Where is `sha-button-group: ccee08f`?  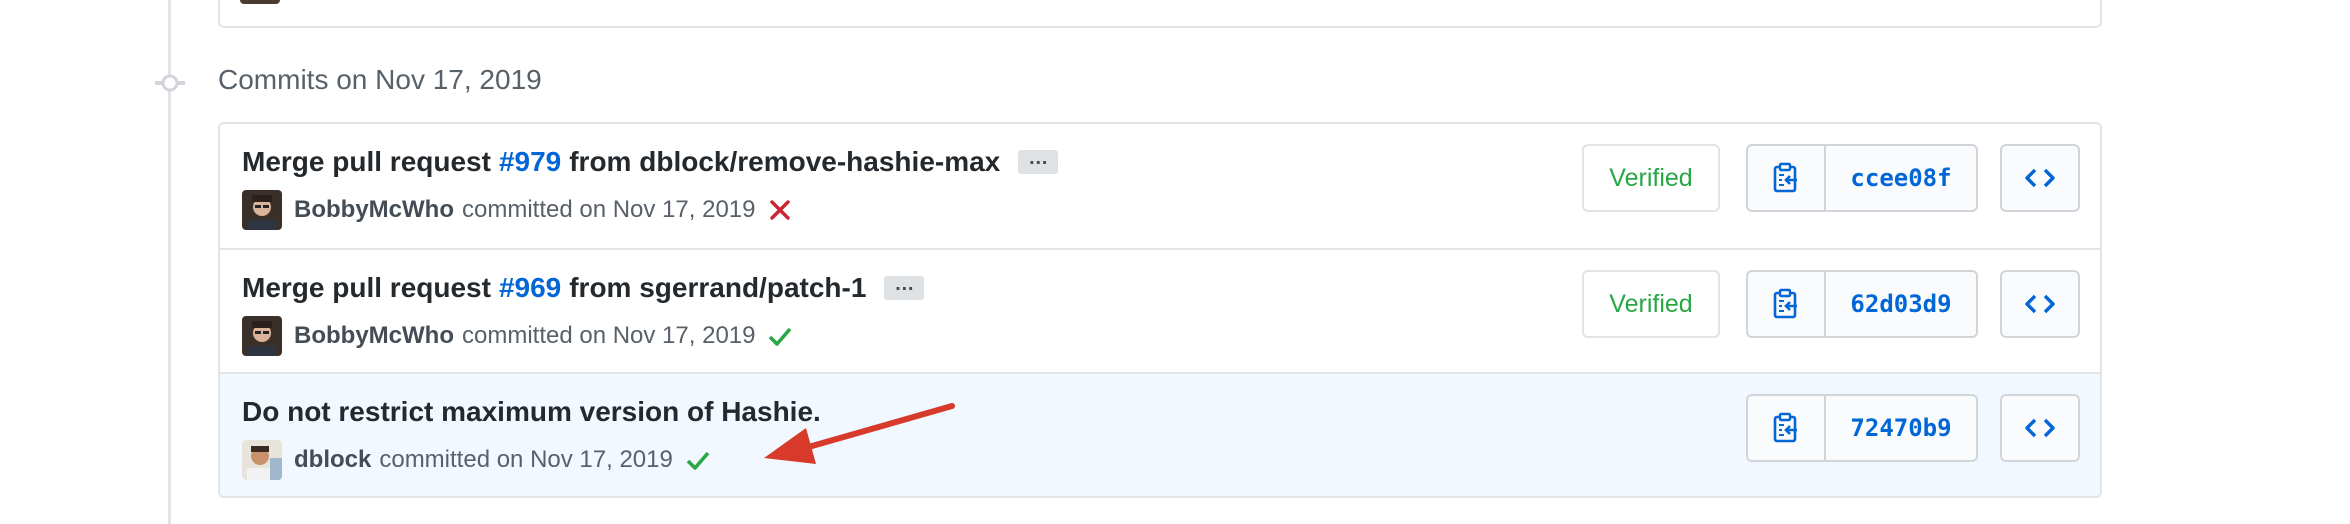 sha-button-group: ccee08f is located at coordinates (1862, 178).